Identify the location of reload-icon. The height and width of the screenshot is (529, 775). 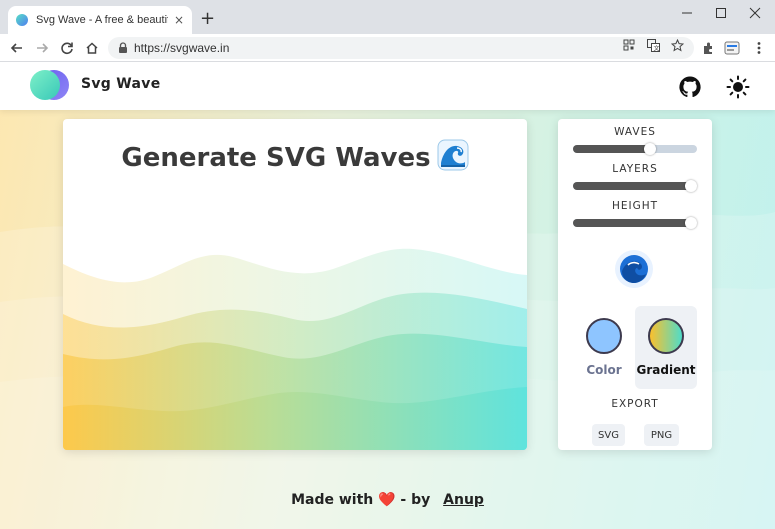
(67, 48).